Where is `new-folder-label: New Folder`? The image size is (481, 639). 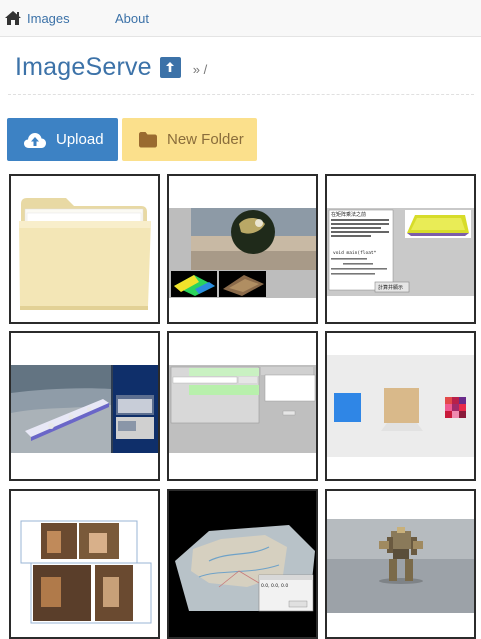 new-folder-label: New Folder is located at coordinates (205, 139).